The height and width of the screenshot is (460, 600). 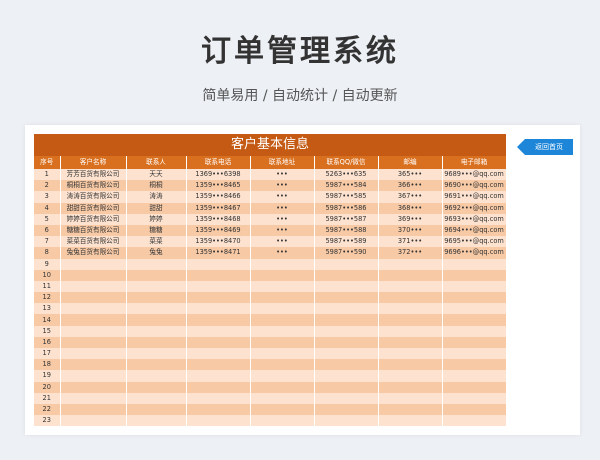 I want to click on table-cell: 甜甜, so click(x=156, y=208).